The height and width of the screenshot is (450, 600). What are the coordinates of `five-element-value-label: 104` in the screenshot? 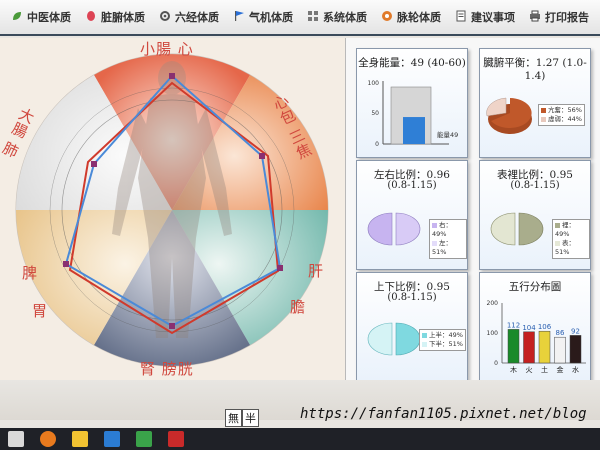 It's located at (529, 328).